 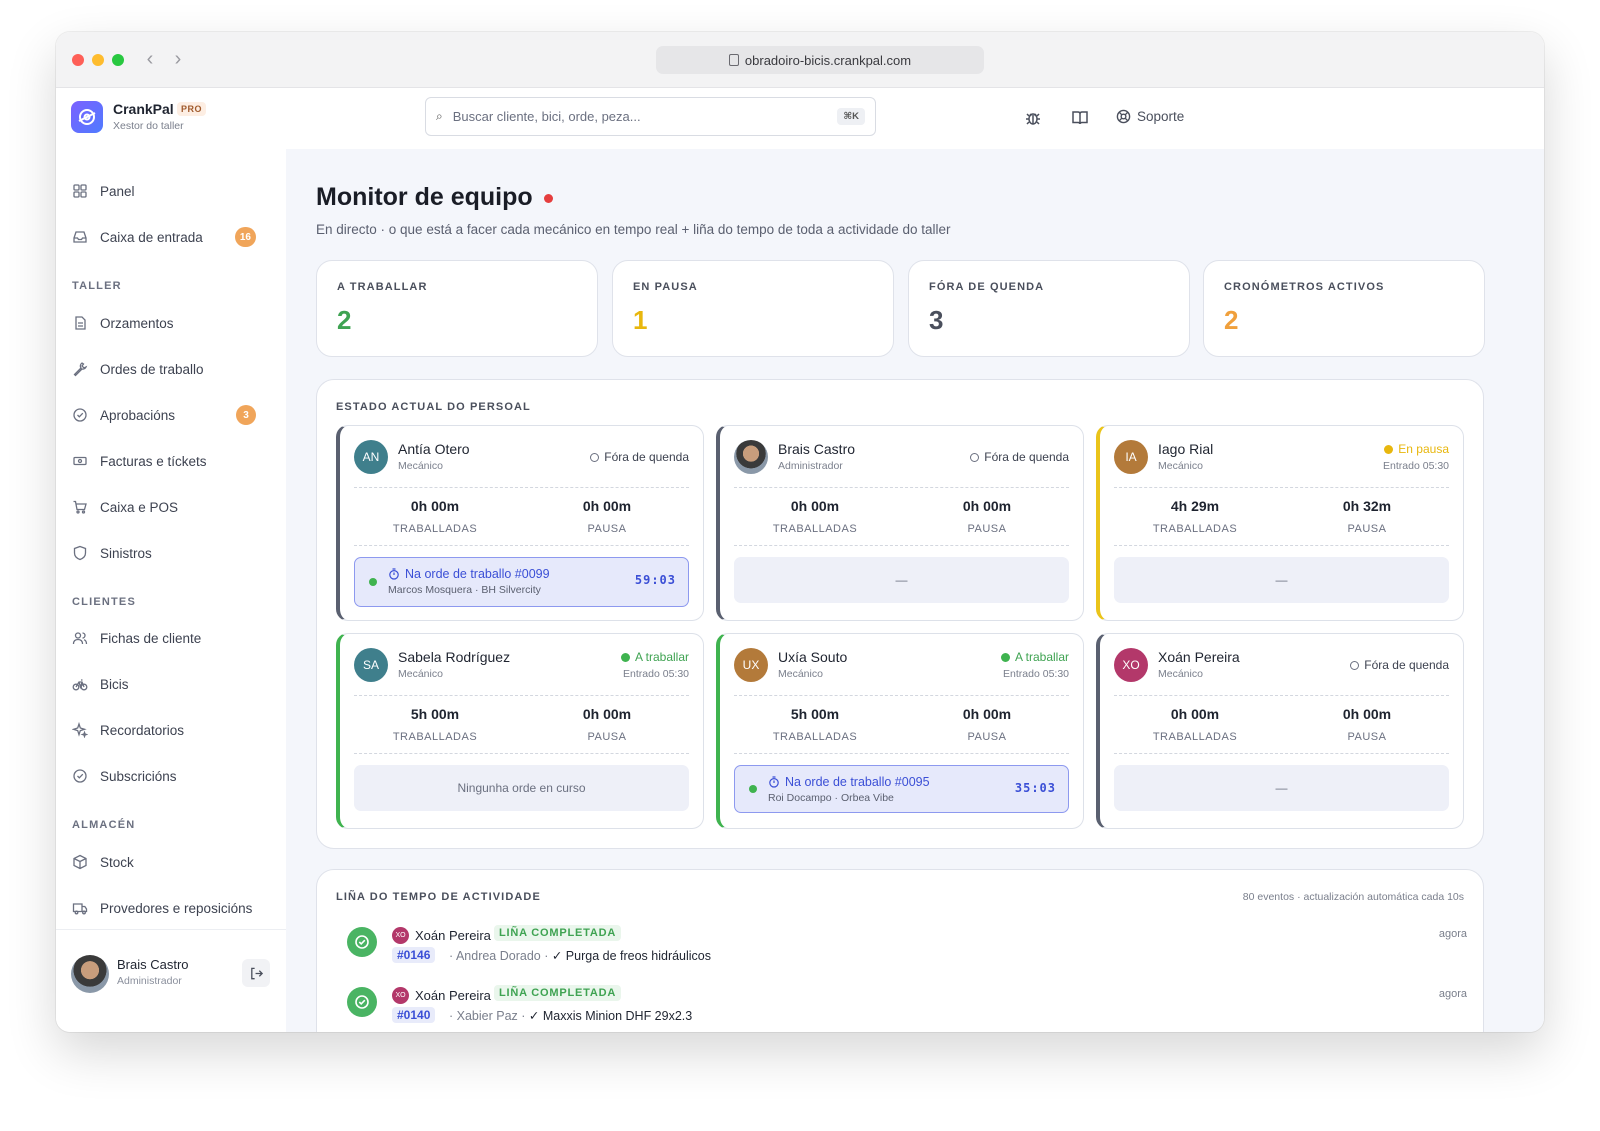 What do you see at coordinates (167, 638) in the screenshot?
I see `sidebar-item-fichas: Fichas de cliente` at bounding box center [167, 638].